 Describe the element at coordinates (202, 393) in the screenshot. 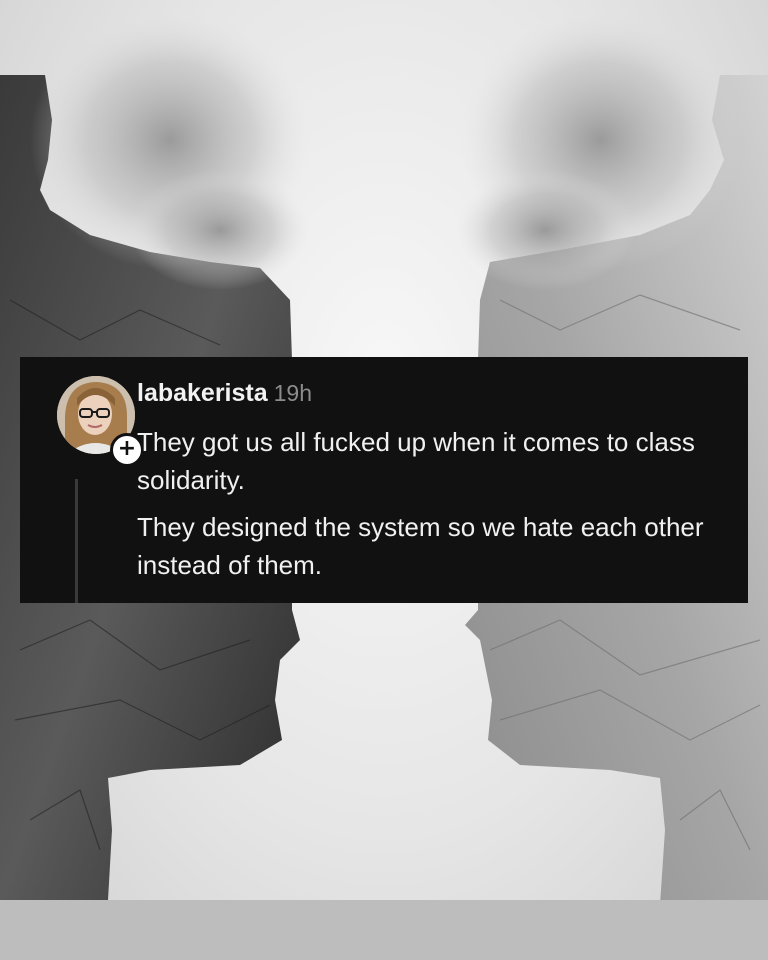

I see `username-link: labakerista` at that location.